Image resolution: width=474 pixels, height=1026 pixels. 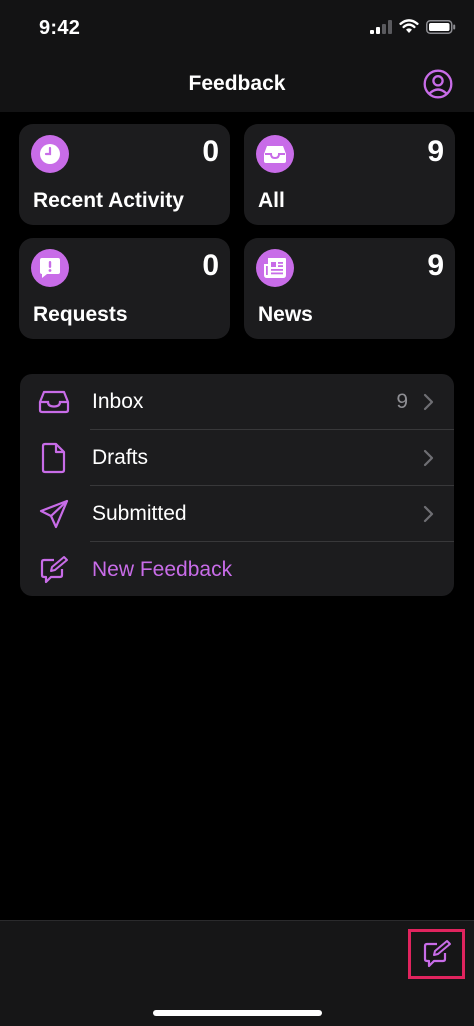 I want to click on tile-all: 9 All, so click(x=349, y=174).